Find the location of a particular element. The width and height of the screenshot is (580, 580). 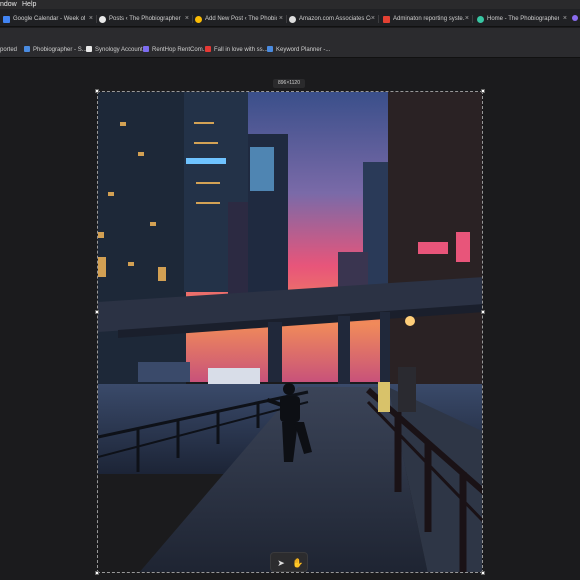

more-tabs-icon is located at coordinates (575, 18).